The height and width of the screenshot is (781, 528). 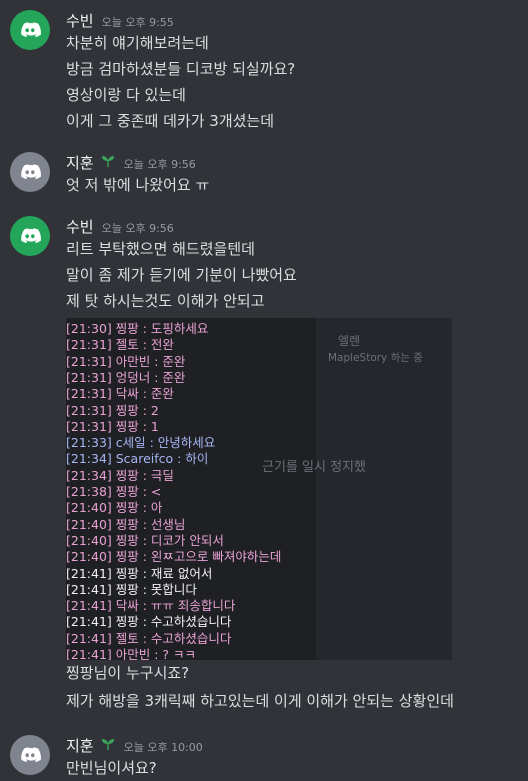 What do you see at coordinates (160, 249) in the screenshot?
I see `message-text: 리트 부탁했으면 해드렸을텐데` at bounding box center [160, 249].